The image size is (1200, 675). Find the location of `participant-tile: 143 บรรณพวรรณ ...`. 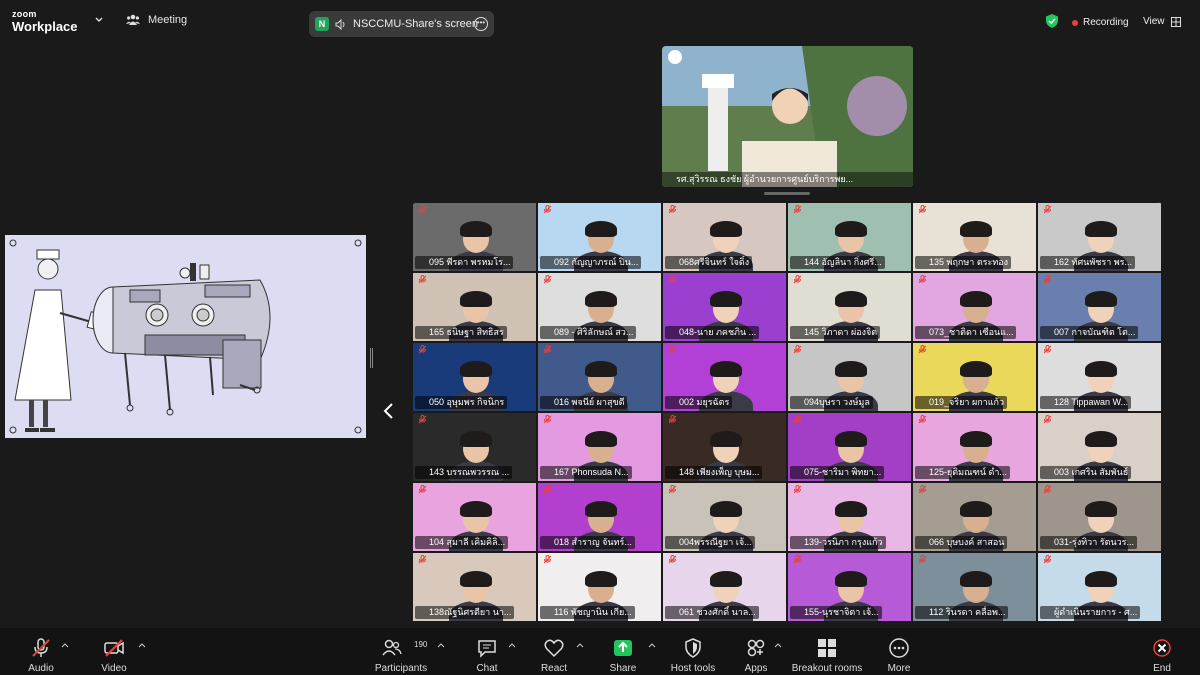

participant-tile: 143 บรรณพวรรณ ... is located at coordinates (474, 447).